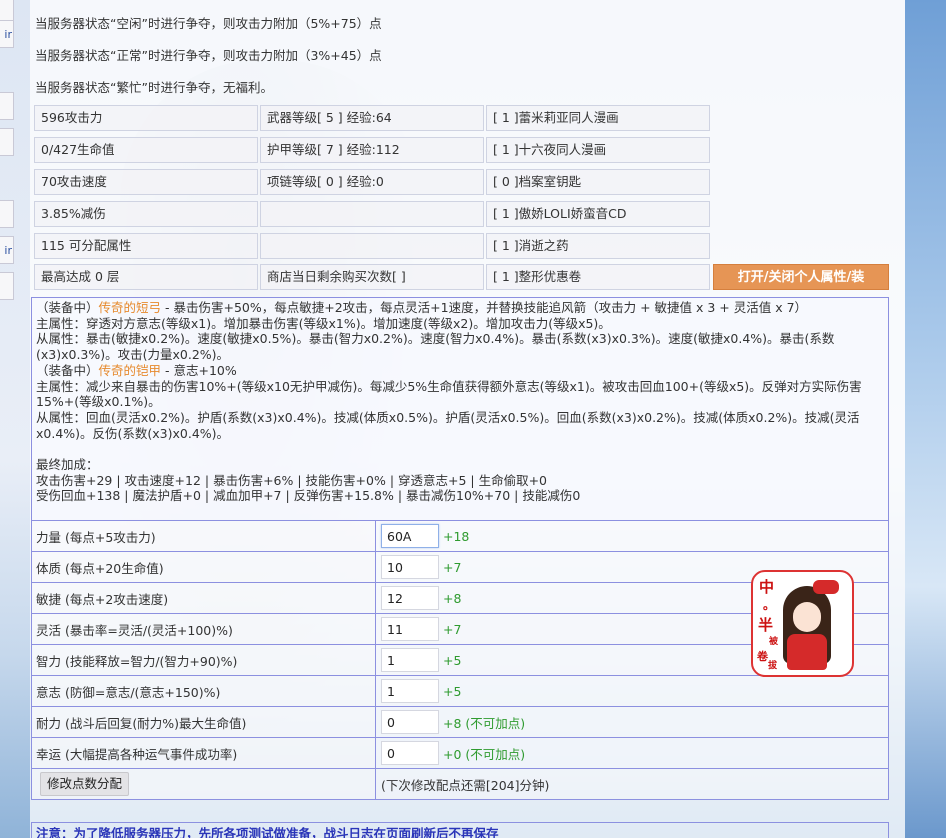 This screenshot has width=946, height=838. What do you see at coordinates (767, 587) in the screenshot?
I see `stamp-char: 中` at bounding box center [767, 587].